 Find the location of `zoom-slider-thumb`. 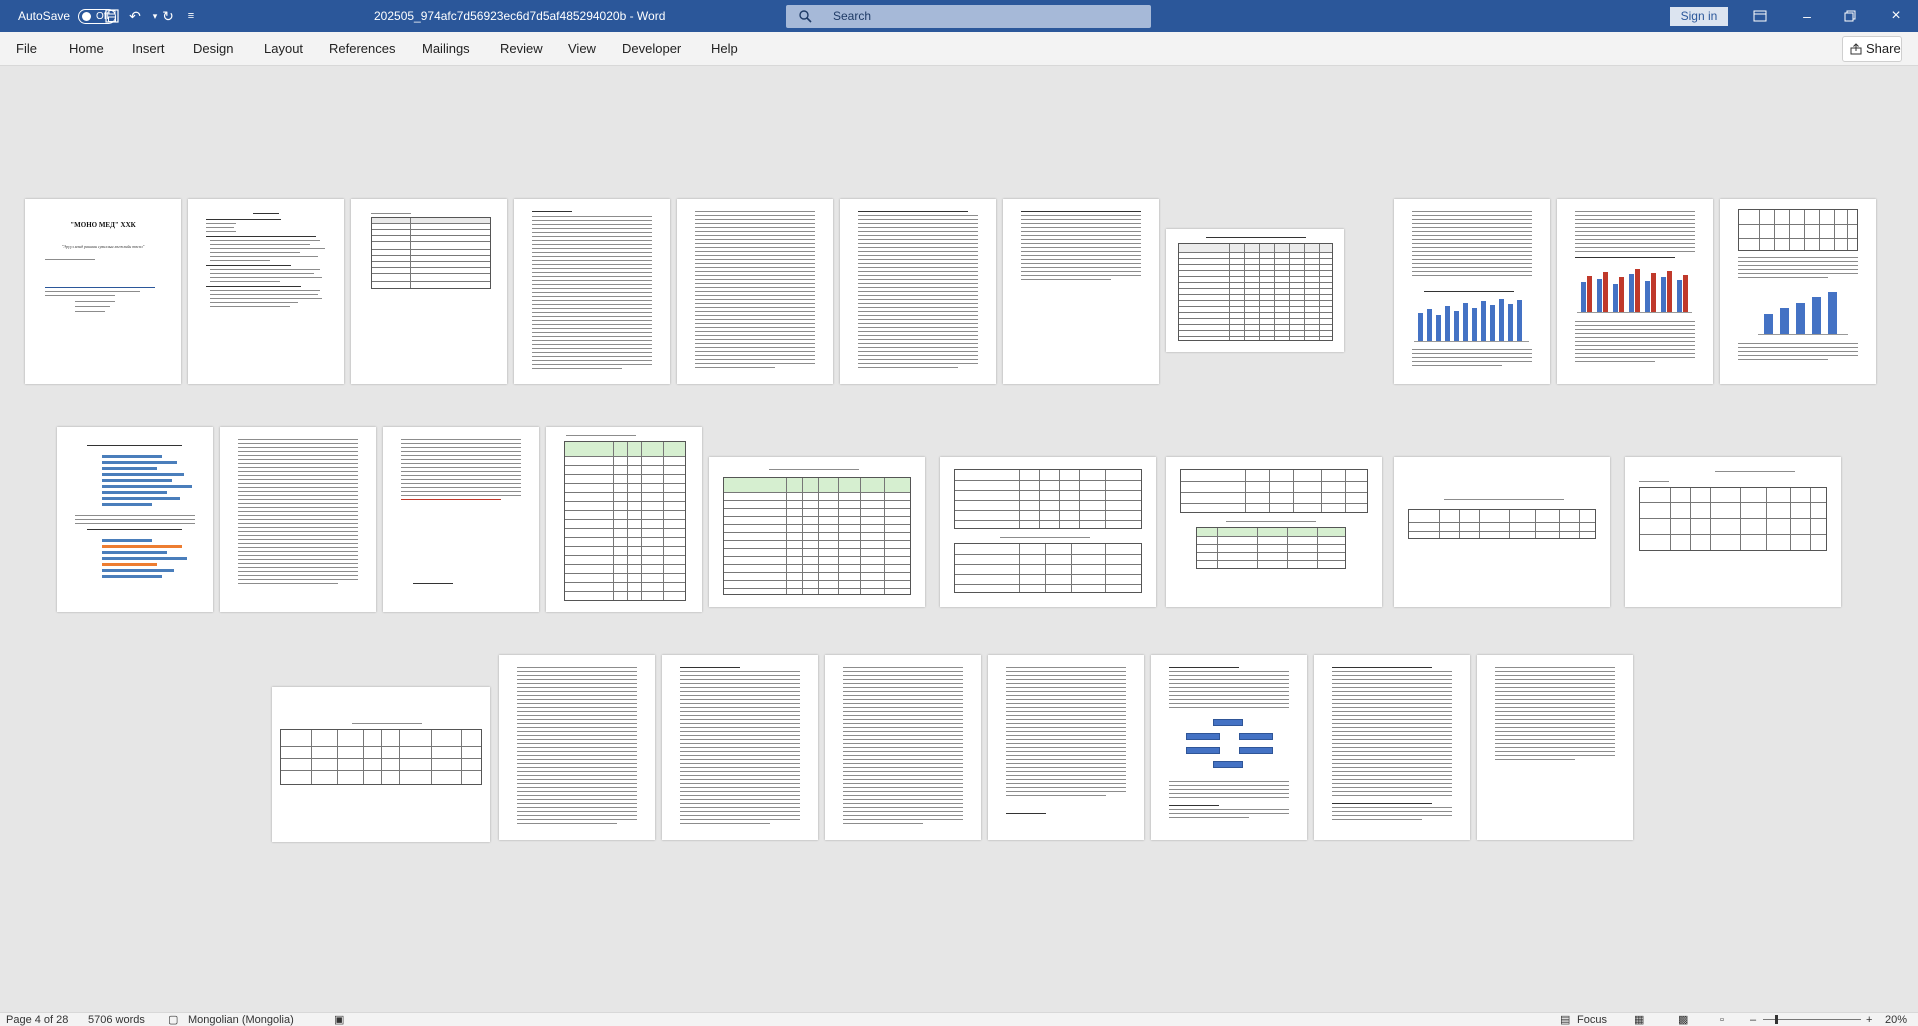

zoom-slider-thumb is located at coordinates (1776, 1019).